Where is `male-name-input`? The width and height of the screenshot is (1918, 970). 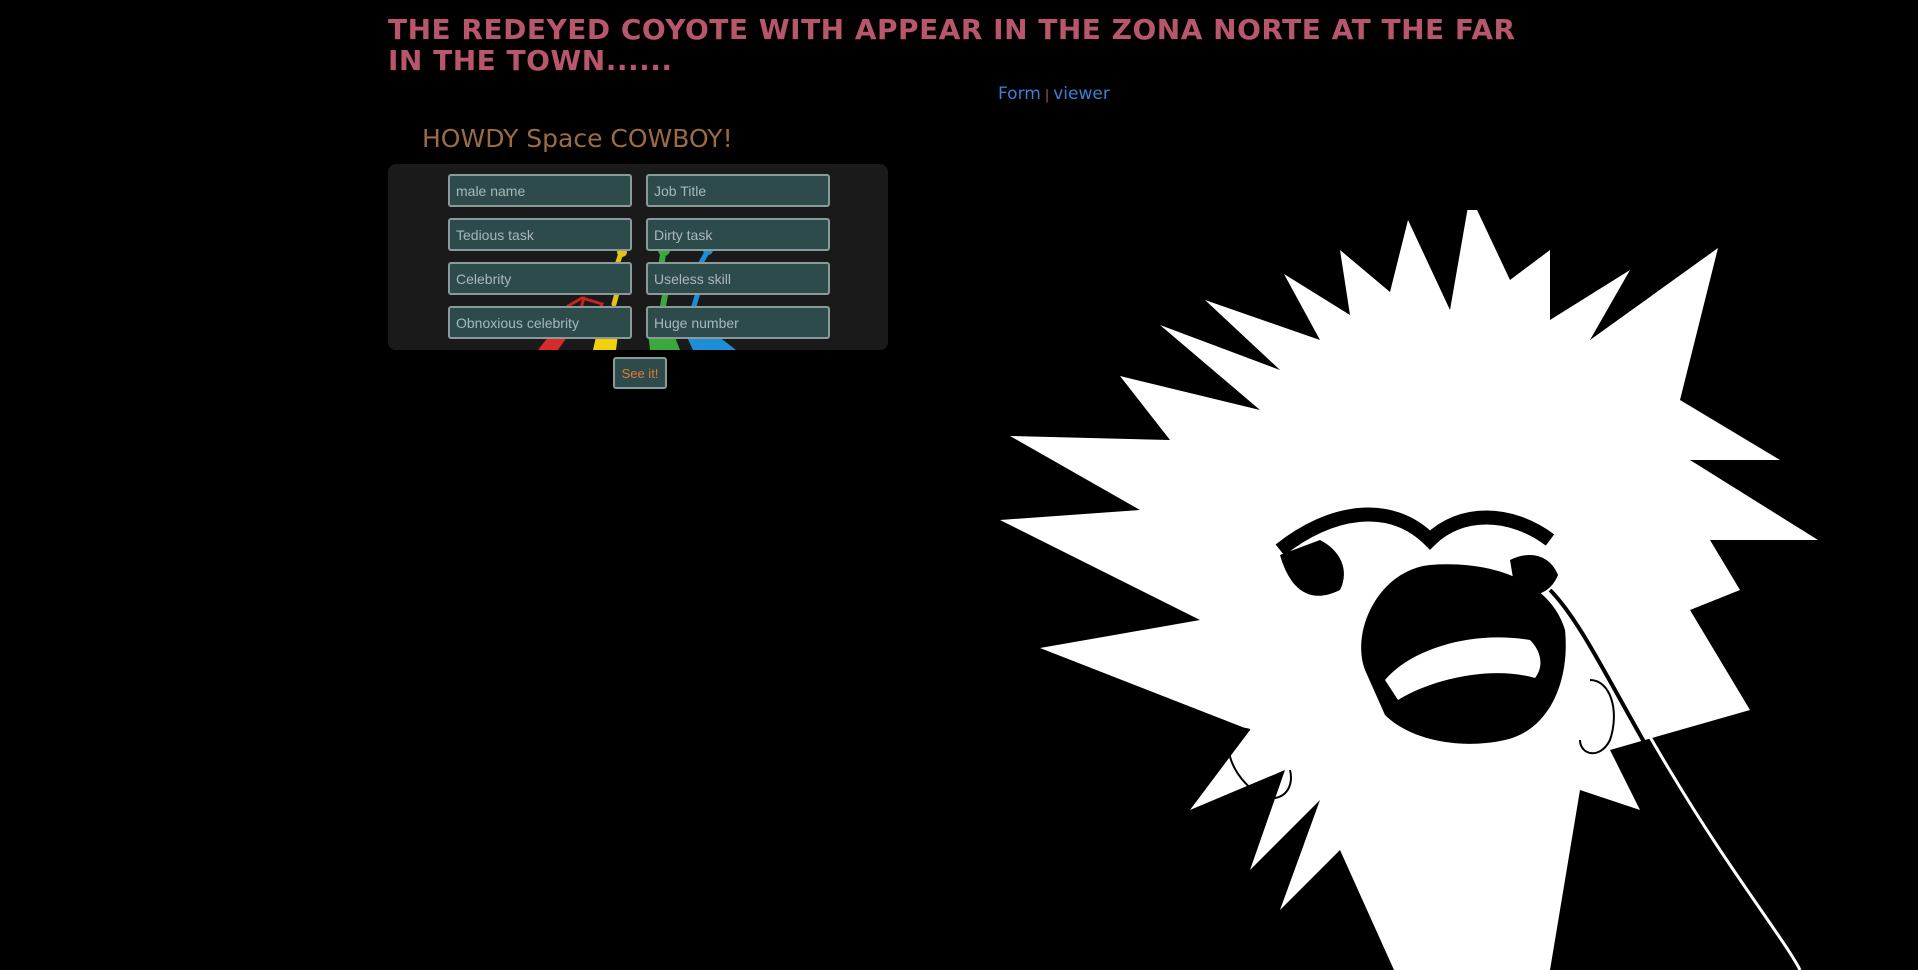 male-name-input is located at coordinates (540, 190).